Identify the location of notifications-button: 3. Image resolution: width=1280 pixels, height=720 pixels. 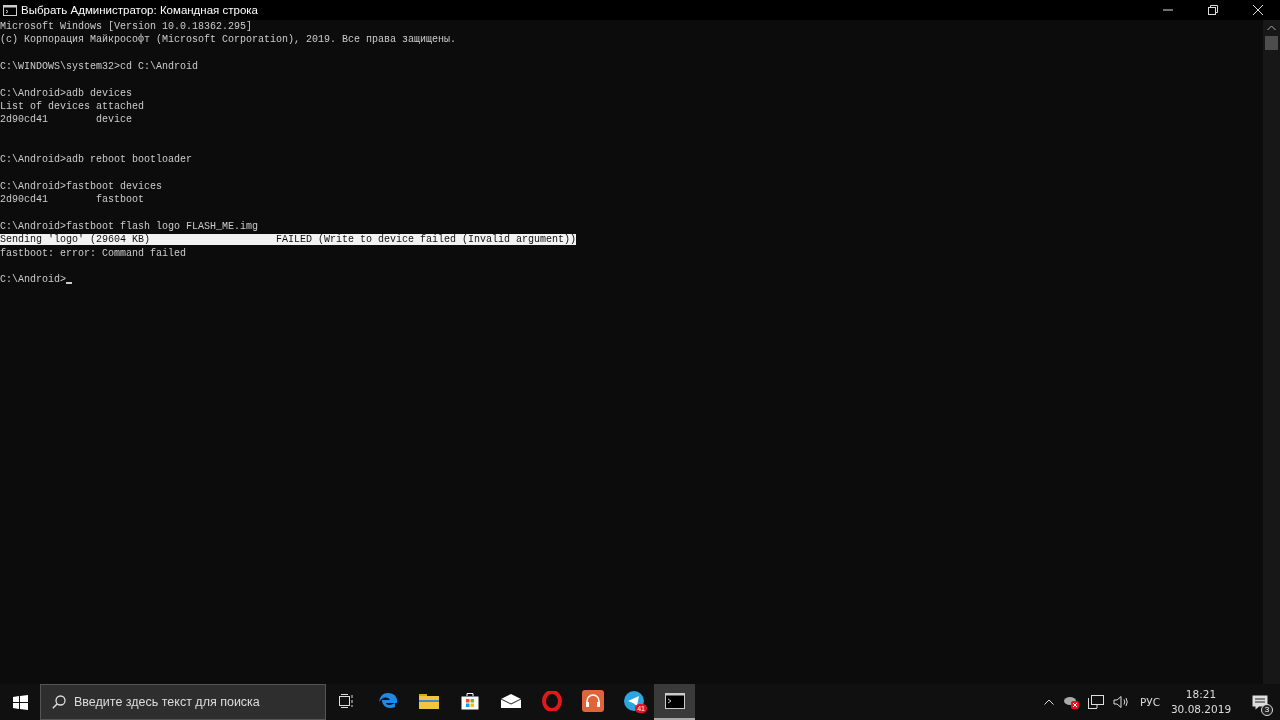
(1260, 702).